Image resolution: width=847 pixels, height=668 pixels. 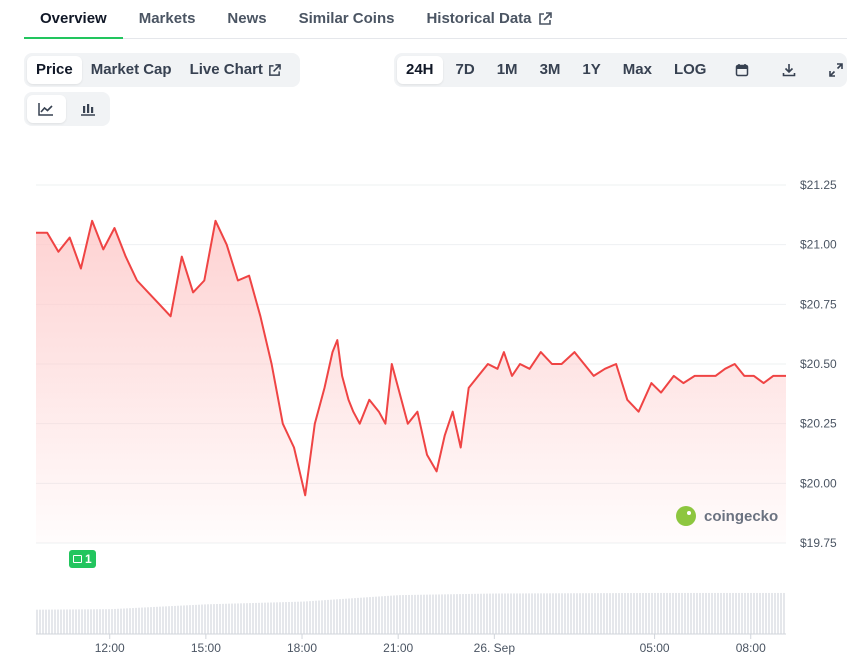 I want to click on tab-historical-data: Historical Data, so click(x=488, y=19).